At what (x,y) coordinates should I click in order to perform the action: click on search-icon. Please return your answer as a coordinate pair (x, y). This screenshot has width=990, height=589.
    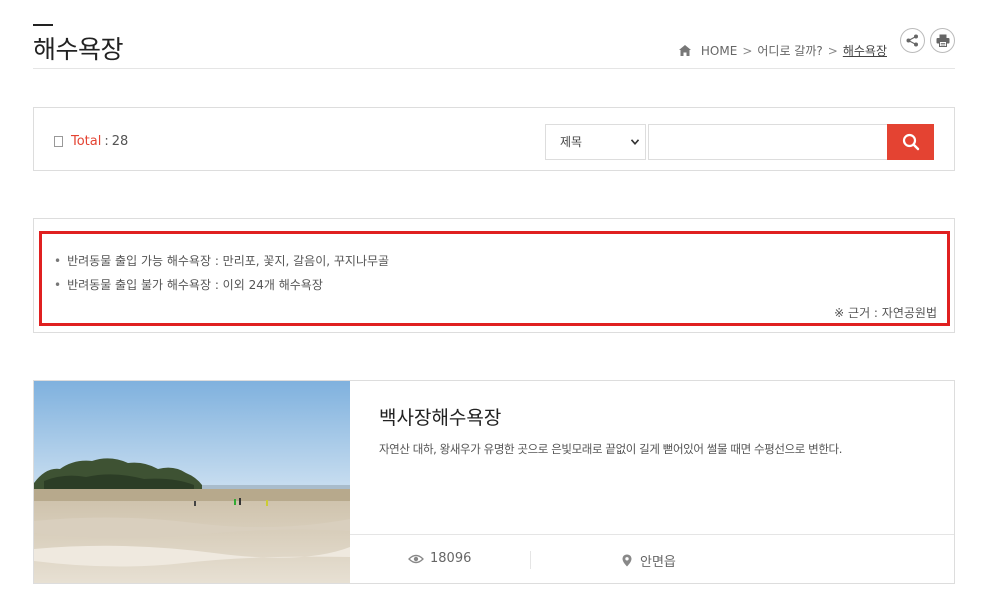
    Looking at the image, I should click on (910, 142).